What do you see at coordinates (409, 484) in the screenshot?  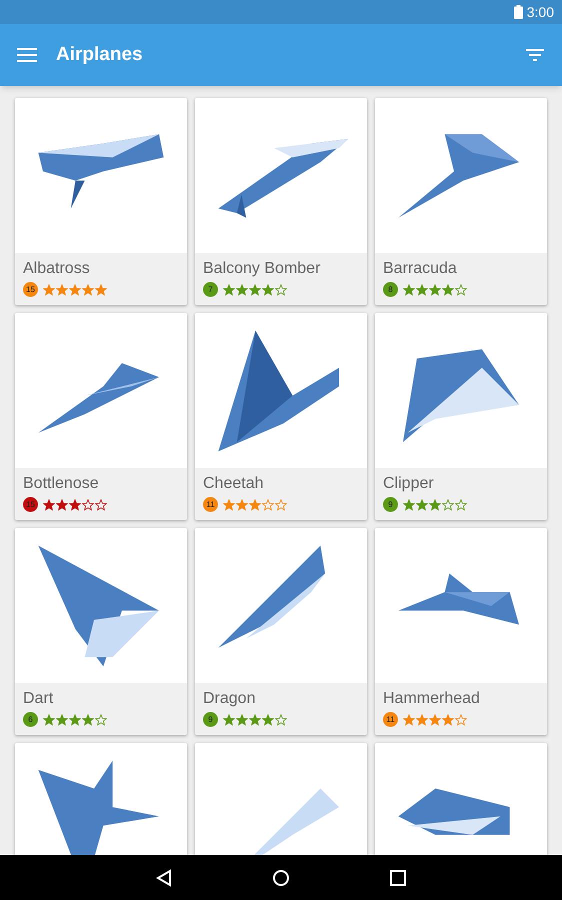 I see `airplane-name: Clipper` at bounding box center [409, 484].